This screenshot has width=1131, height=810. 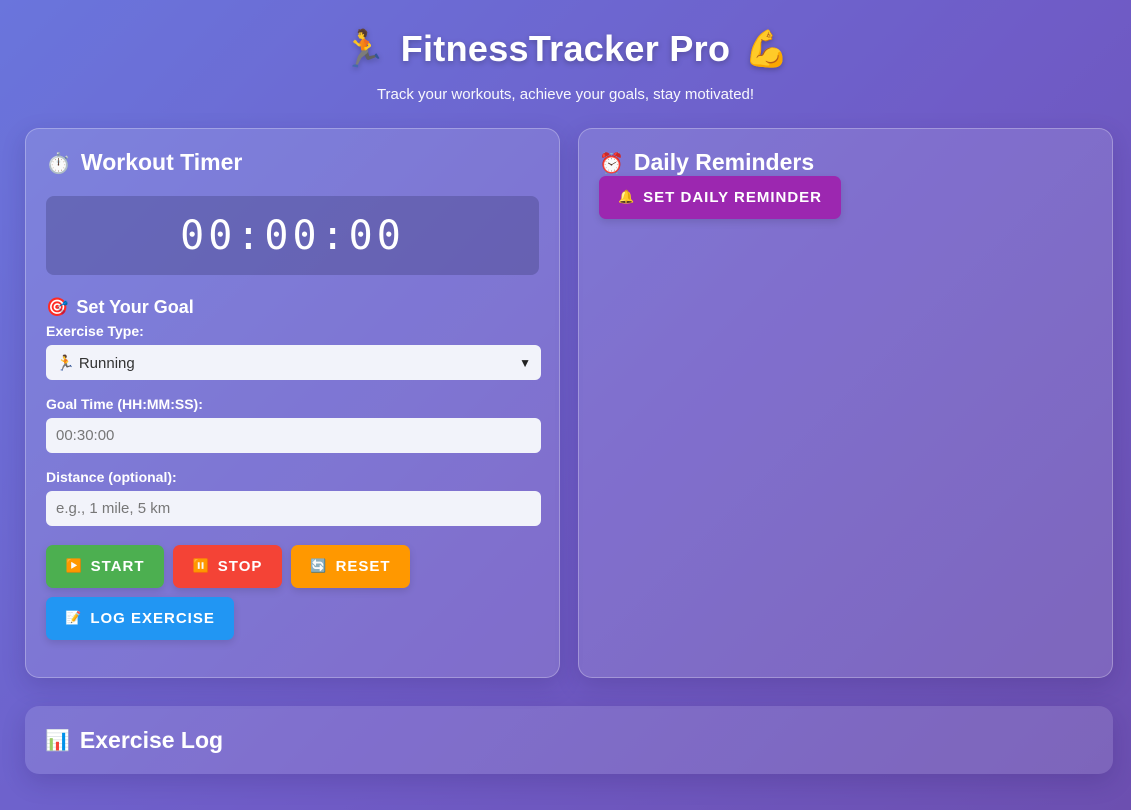 What do you see at coordinates (57, 307) in the screenshot?
I see `target-icon: 🎯` at bounding box center [57, 307].